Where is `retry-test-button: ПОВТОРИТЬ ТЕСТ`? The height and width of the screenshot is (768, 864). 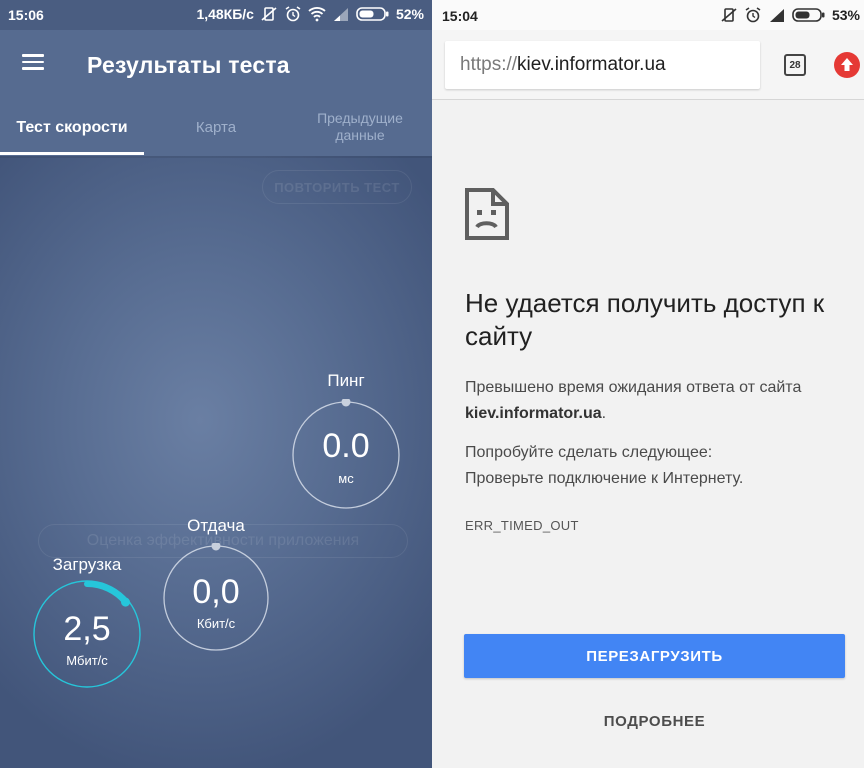 retry-test-button: ПОВТОРИТЬ ТЕСТ is located at coordinates (337, 187).